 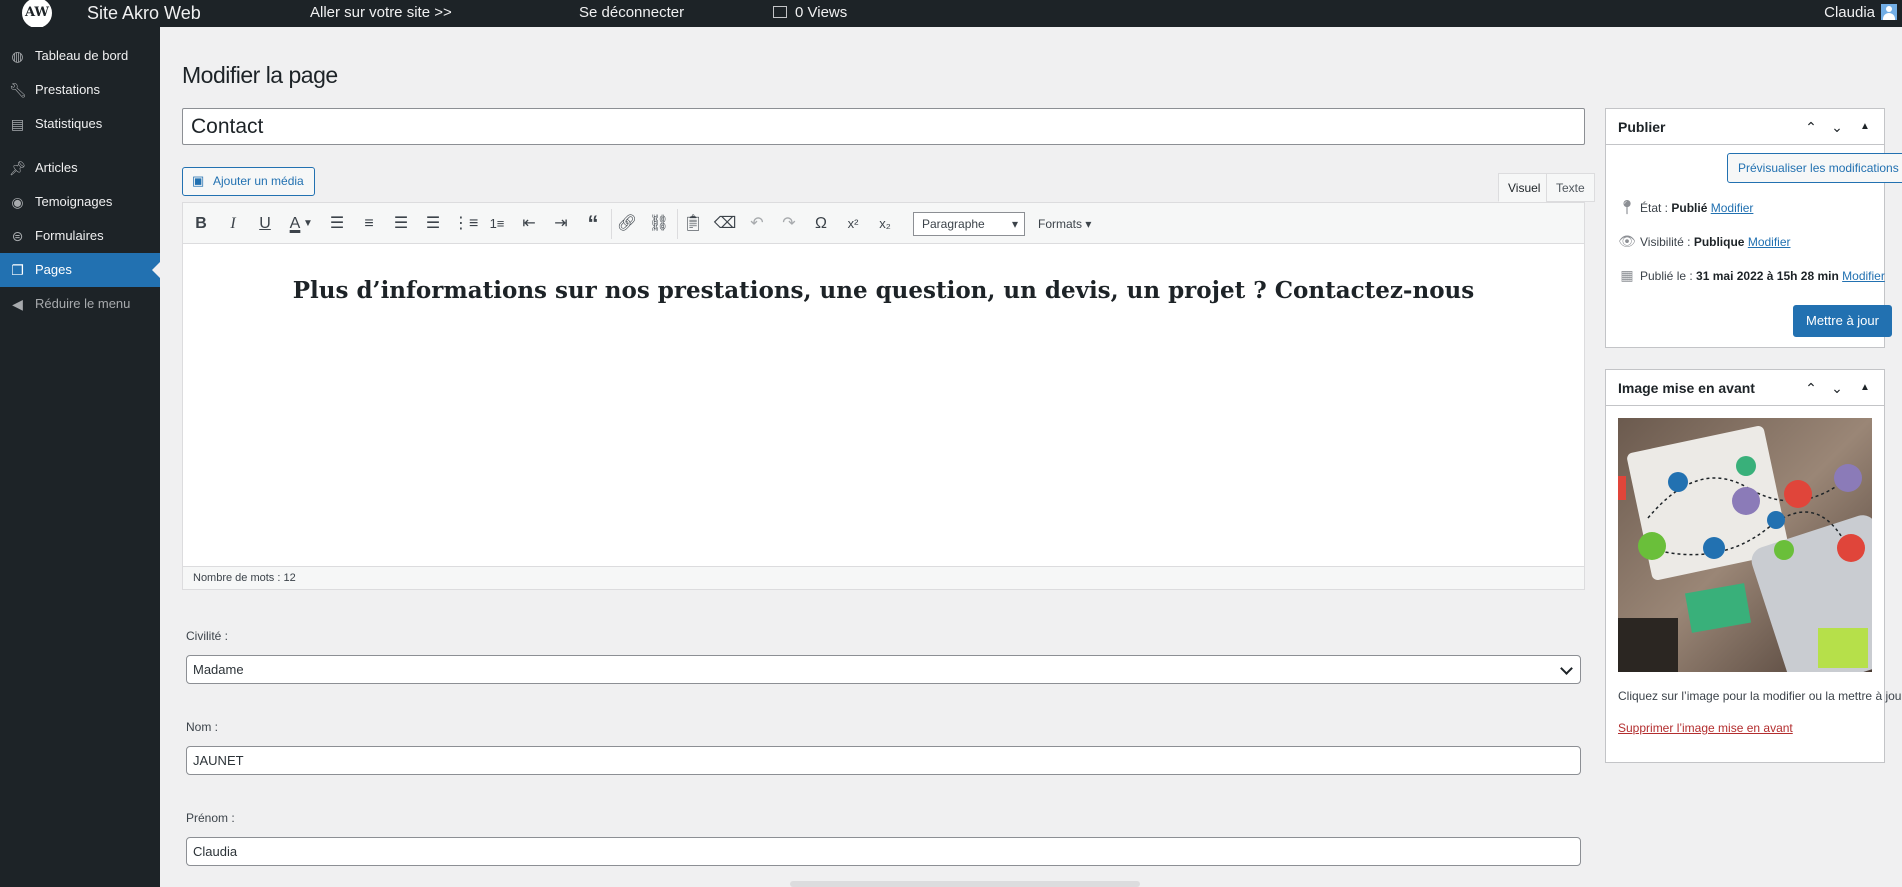 What do you see at coordinates (233, 224) in the screenshot?
I see `italic-icon: I` at bounding box center [233, 224].